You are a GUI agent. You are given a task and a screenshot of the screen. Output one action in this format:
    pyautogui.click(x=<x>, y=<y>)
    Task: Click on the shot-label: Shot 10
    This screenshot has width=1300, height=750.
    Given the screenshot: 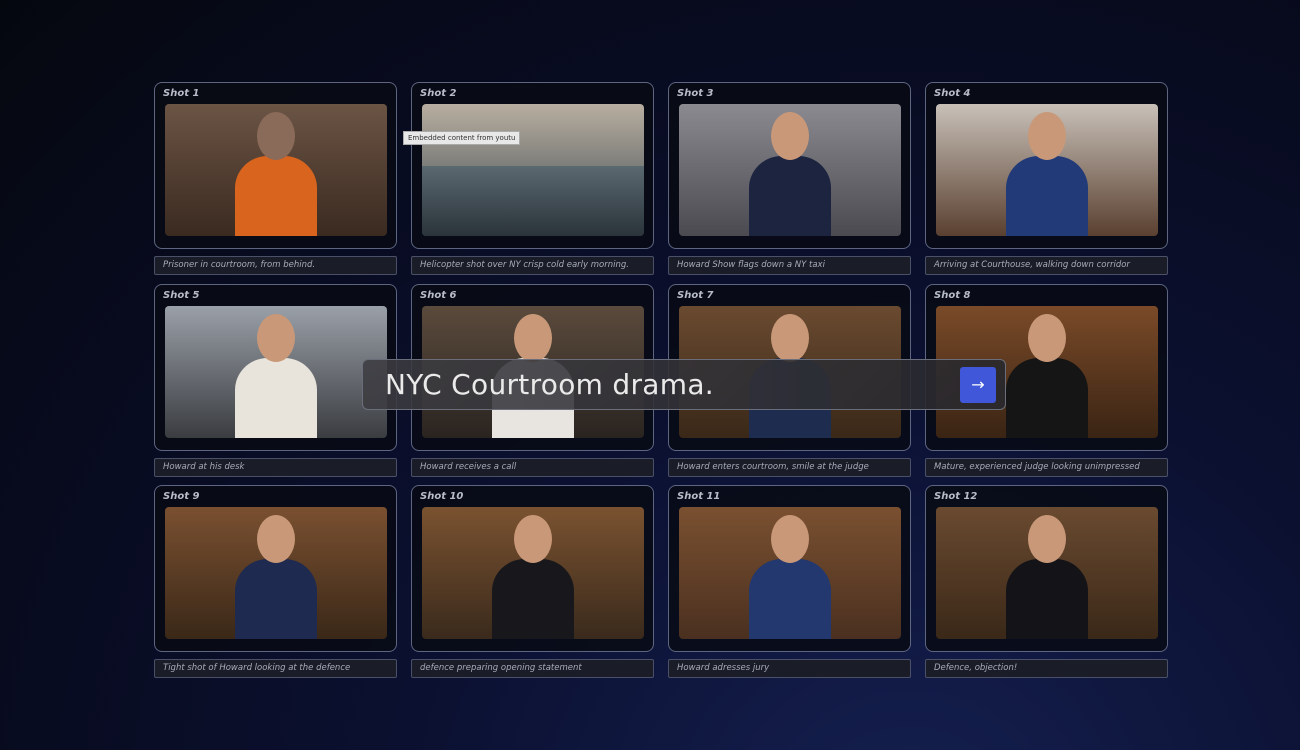 What is the action you would take?
    pyautogui.click(x=442, y=496)
    